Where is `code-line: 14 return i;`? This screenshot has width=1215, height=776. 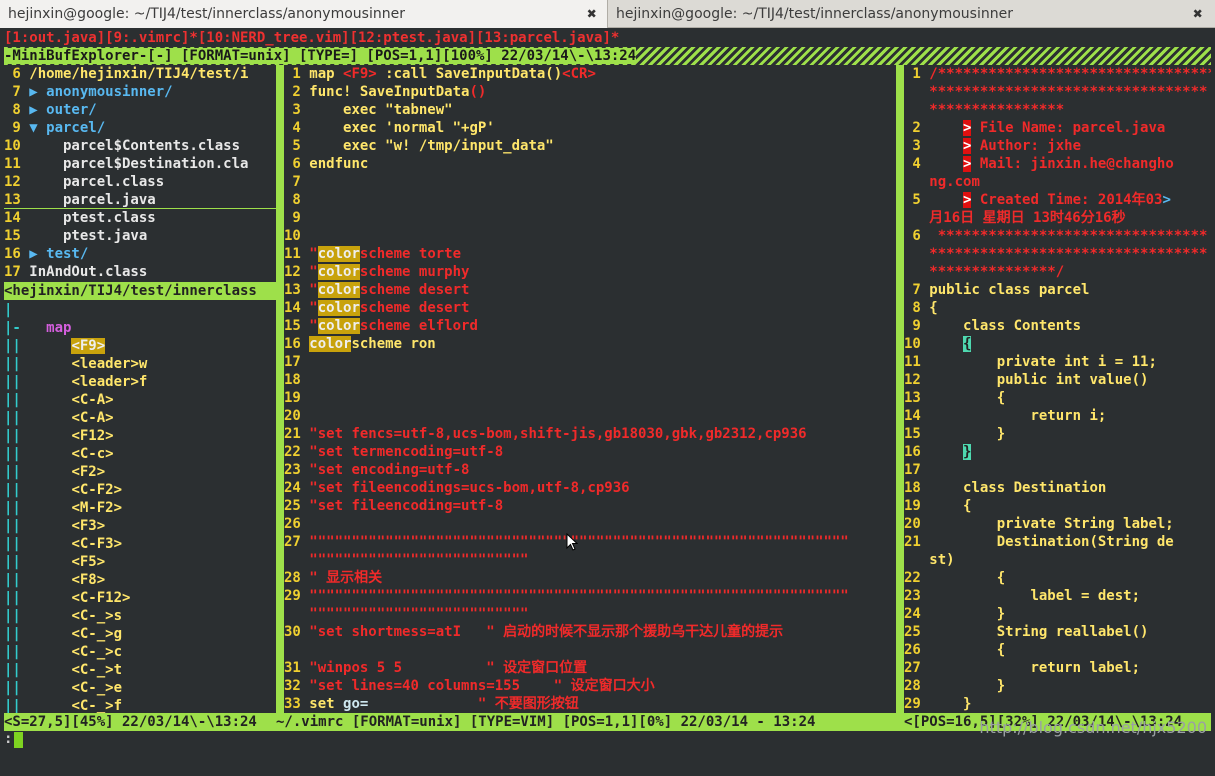
code-line: 14 return i; is located at coordinates (1057, 416).